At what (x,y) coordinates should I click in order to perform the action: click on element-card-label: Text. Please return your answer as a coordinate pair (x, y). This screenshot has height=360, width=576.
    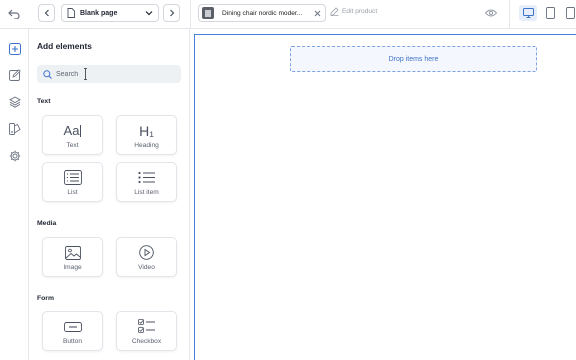
    Looking at the image, I should click on (72, 145).